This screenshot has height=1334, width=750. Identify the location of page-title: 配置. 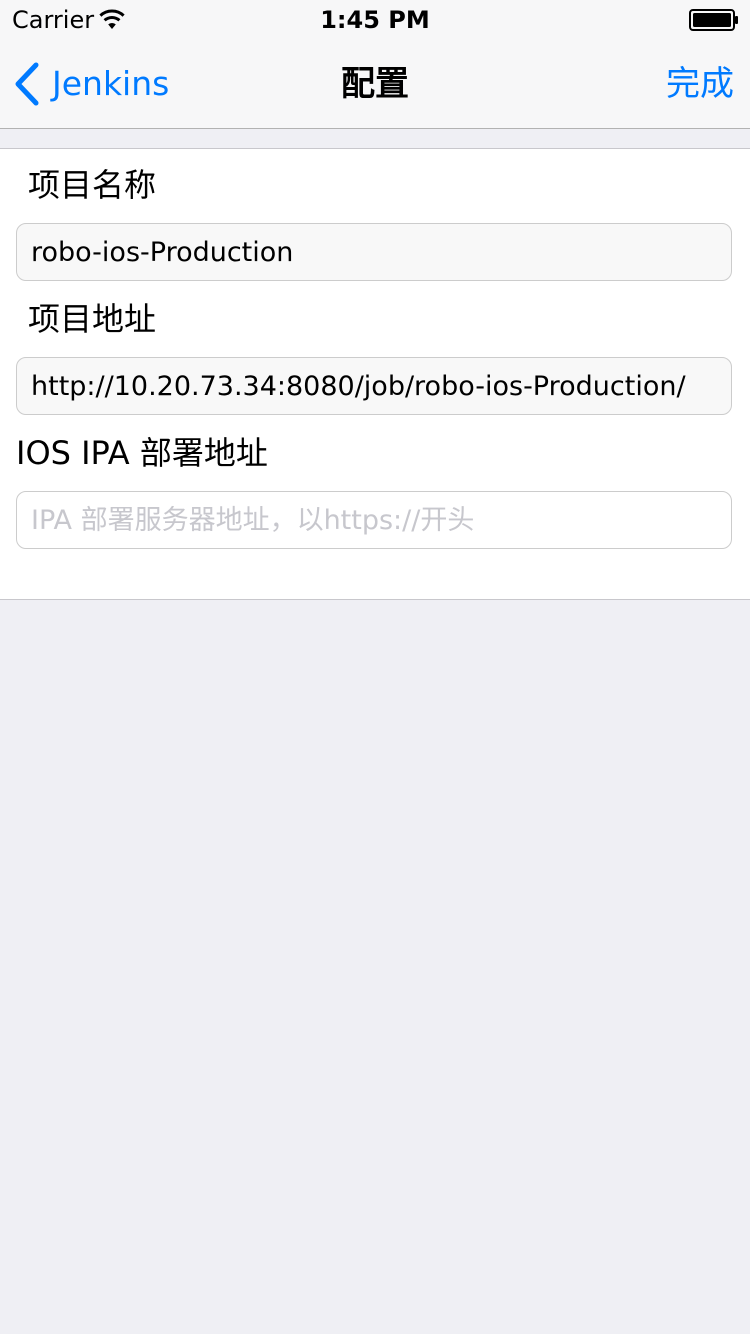
(375, 84).